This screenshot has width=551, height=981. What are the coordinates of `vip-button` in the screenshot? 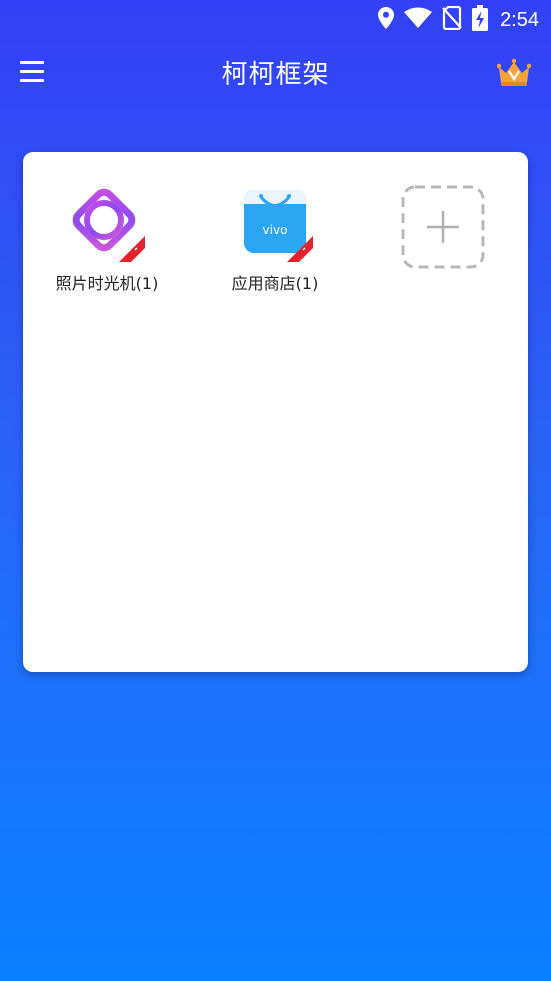 It's located at (514, 73).